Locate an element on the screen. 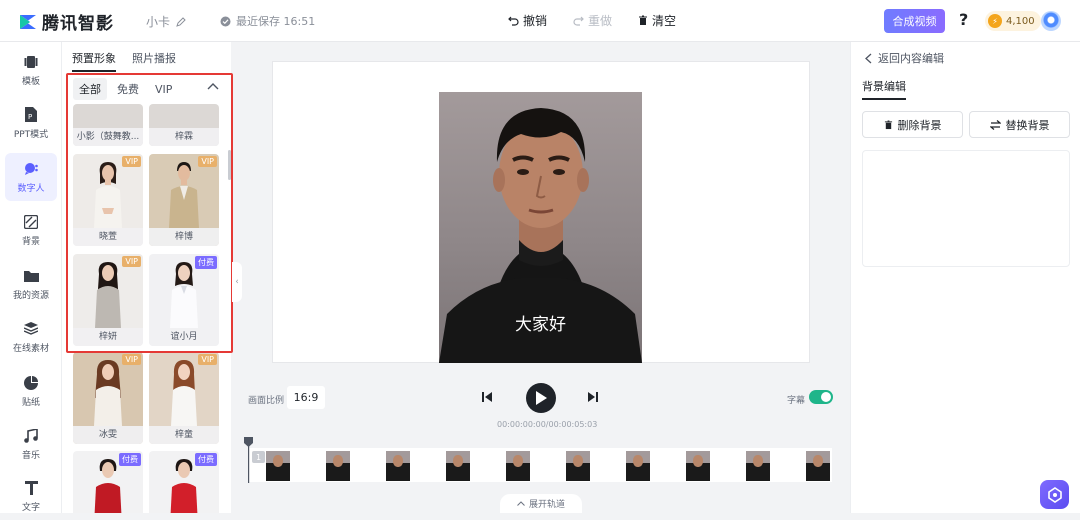 The height and width of the screenshot is (520, 1080). svg-text: P is located at coordinates (30, 117).